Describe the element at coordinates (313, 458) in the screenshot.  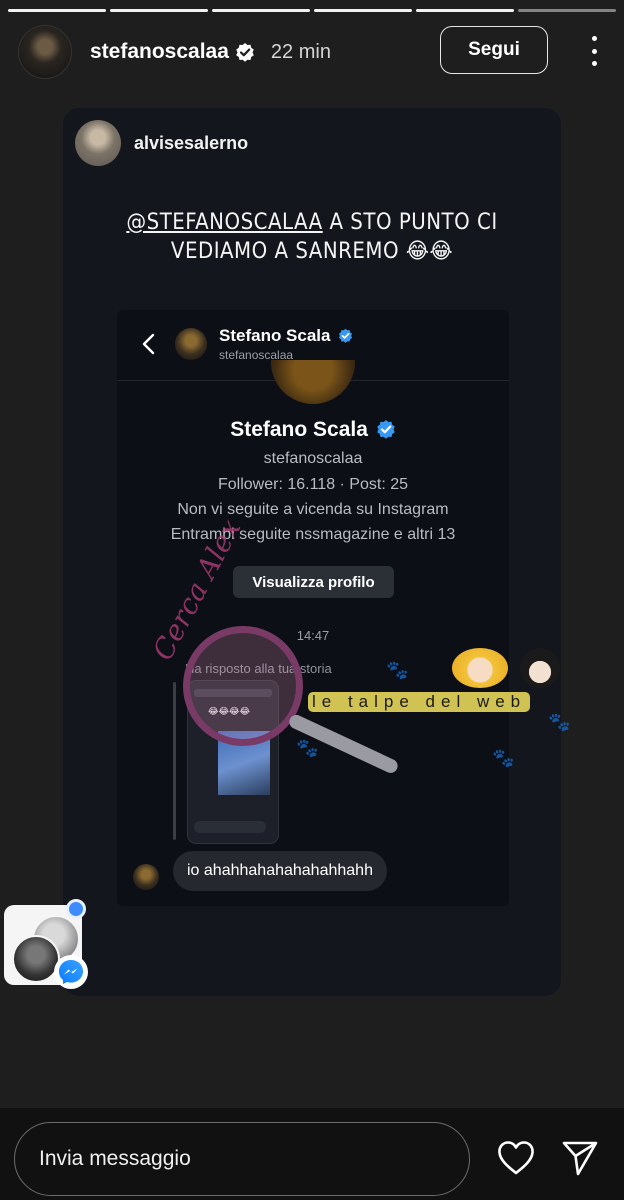
I see `dm-profile-handle: stefanoscalaa` at that location.